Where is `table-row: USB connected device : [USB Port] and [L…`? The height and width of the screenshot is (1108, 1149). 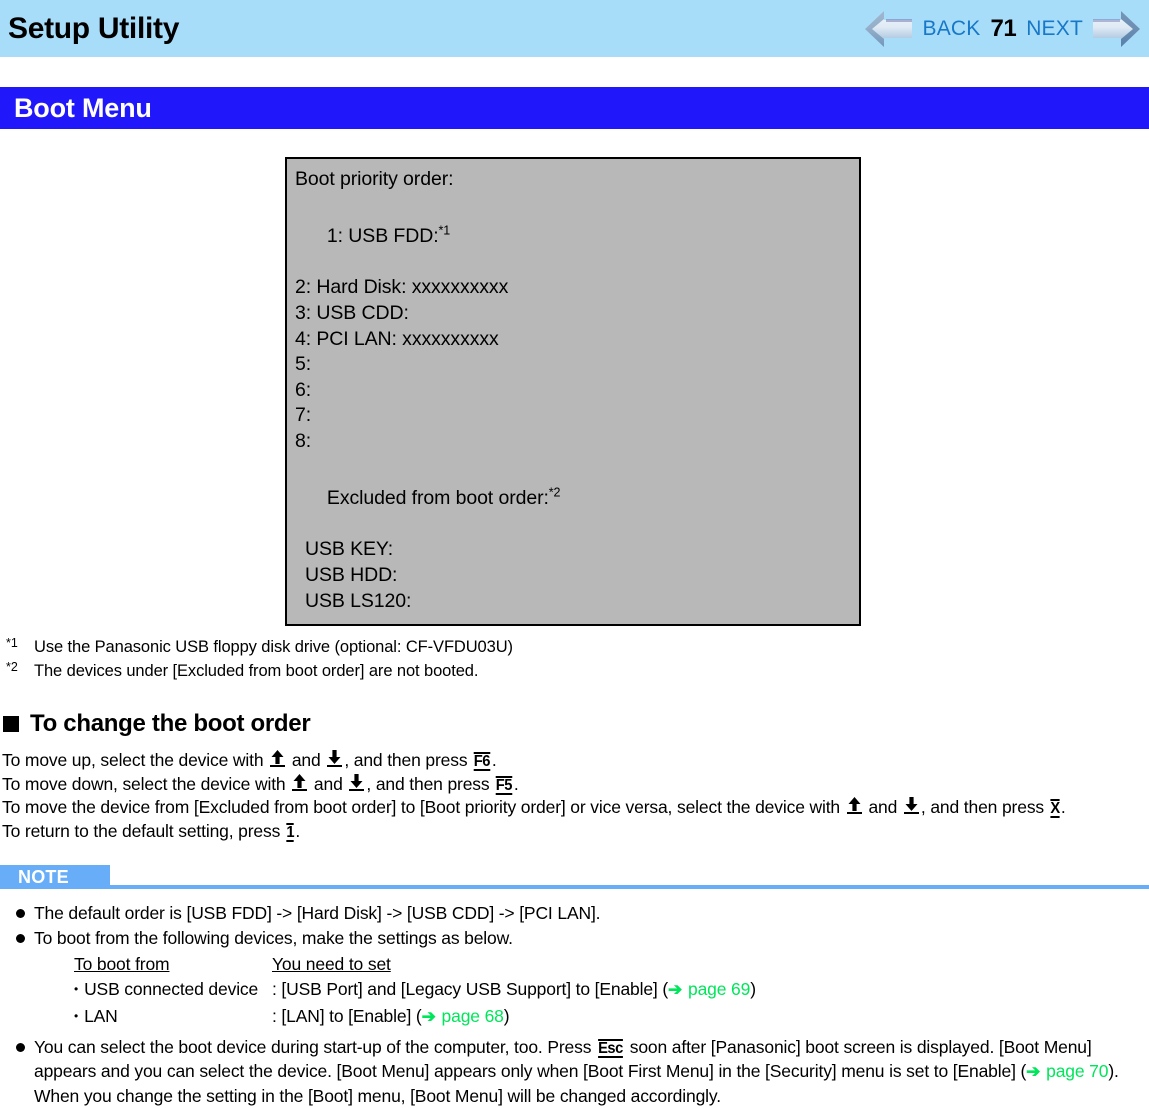 table-row: USB connected device : [USB Port] and [L… is located at coordinates (607, 990).